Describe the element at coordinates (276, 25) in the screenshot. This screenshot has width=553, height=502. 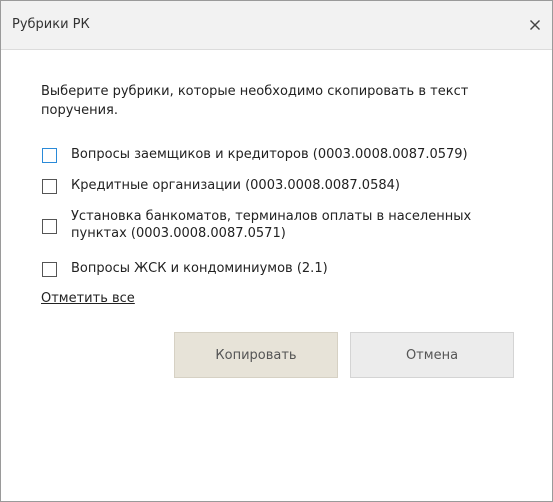
I see `dialog-titlebar: Рубрики РК` at that location.